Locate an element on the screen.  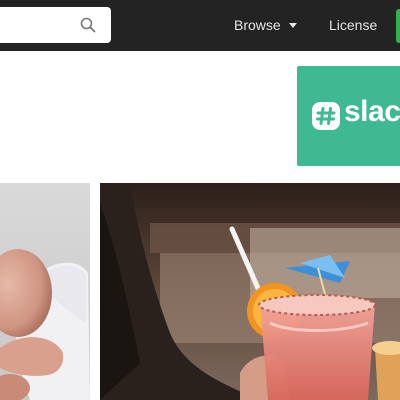
license-label: License is located at coordinates (353, 25).